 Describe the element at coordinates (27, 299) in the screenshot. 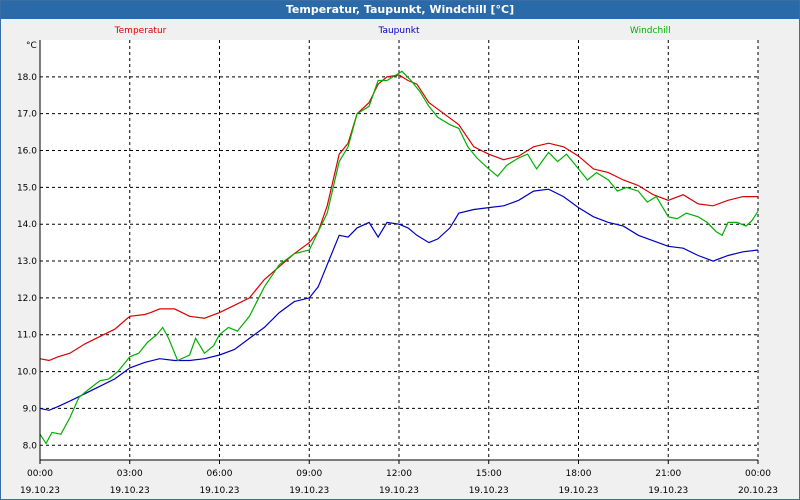

I see `y-tick-label: 12.0` at that location.